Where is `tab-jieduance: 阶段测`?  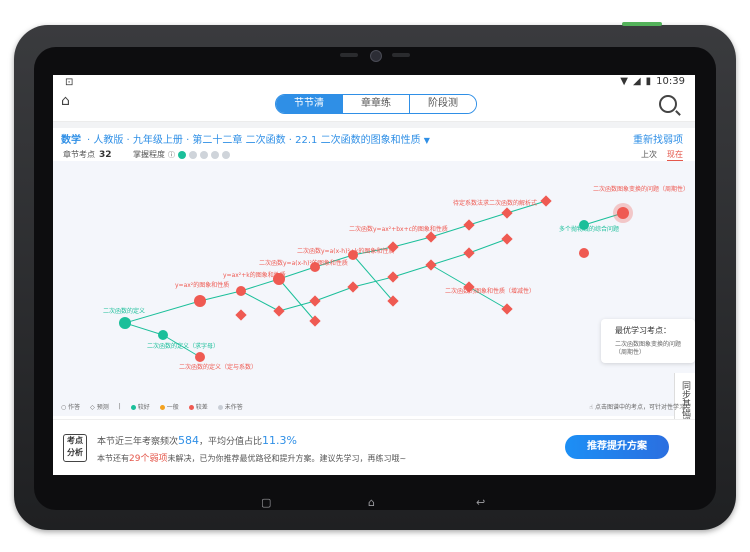 tab-jieduance: 阶段测 is located at coordinates (443, 104).